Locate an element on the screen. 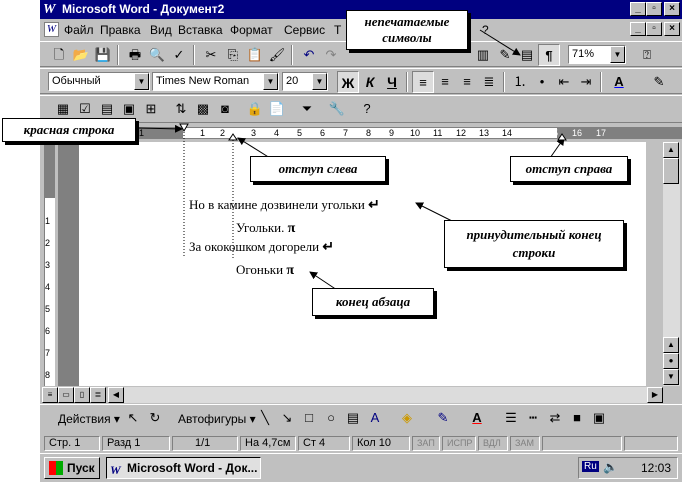 The width and height of the screenshot is (682, 482). underline-button: Ч is located at coordinates (392, 82).